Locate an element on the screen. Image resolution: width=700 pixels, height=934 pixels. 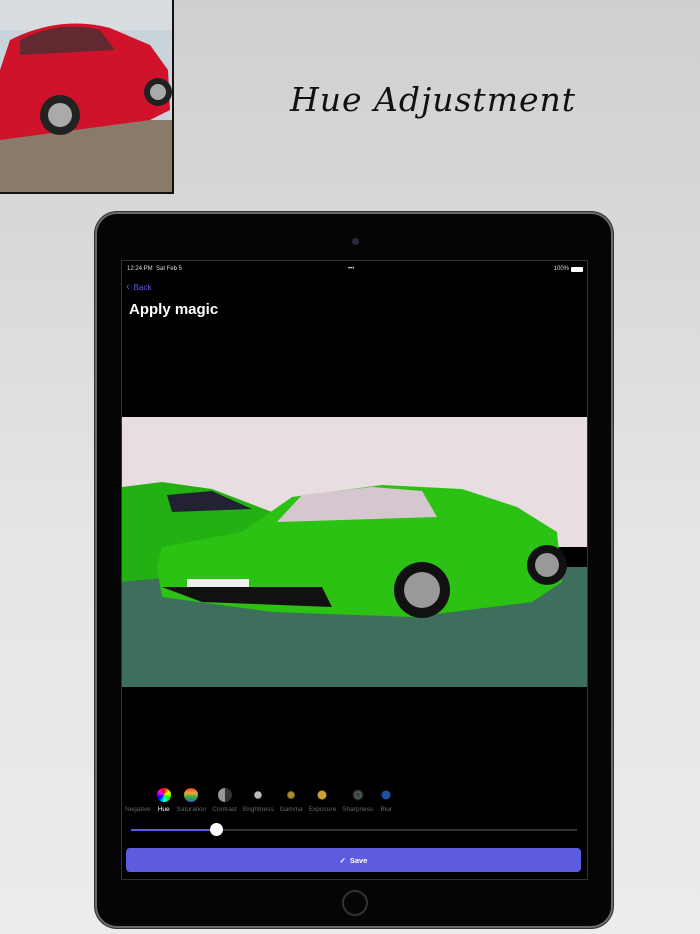
contrast-icon is located at coordinates (224, 795).